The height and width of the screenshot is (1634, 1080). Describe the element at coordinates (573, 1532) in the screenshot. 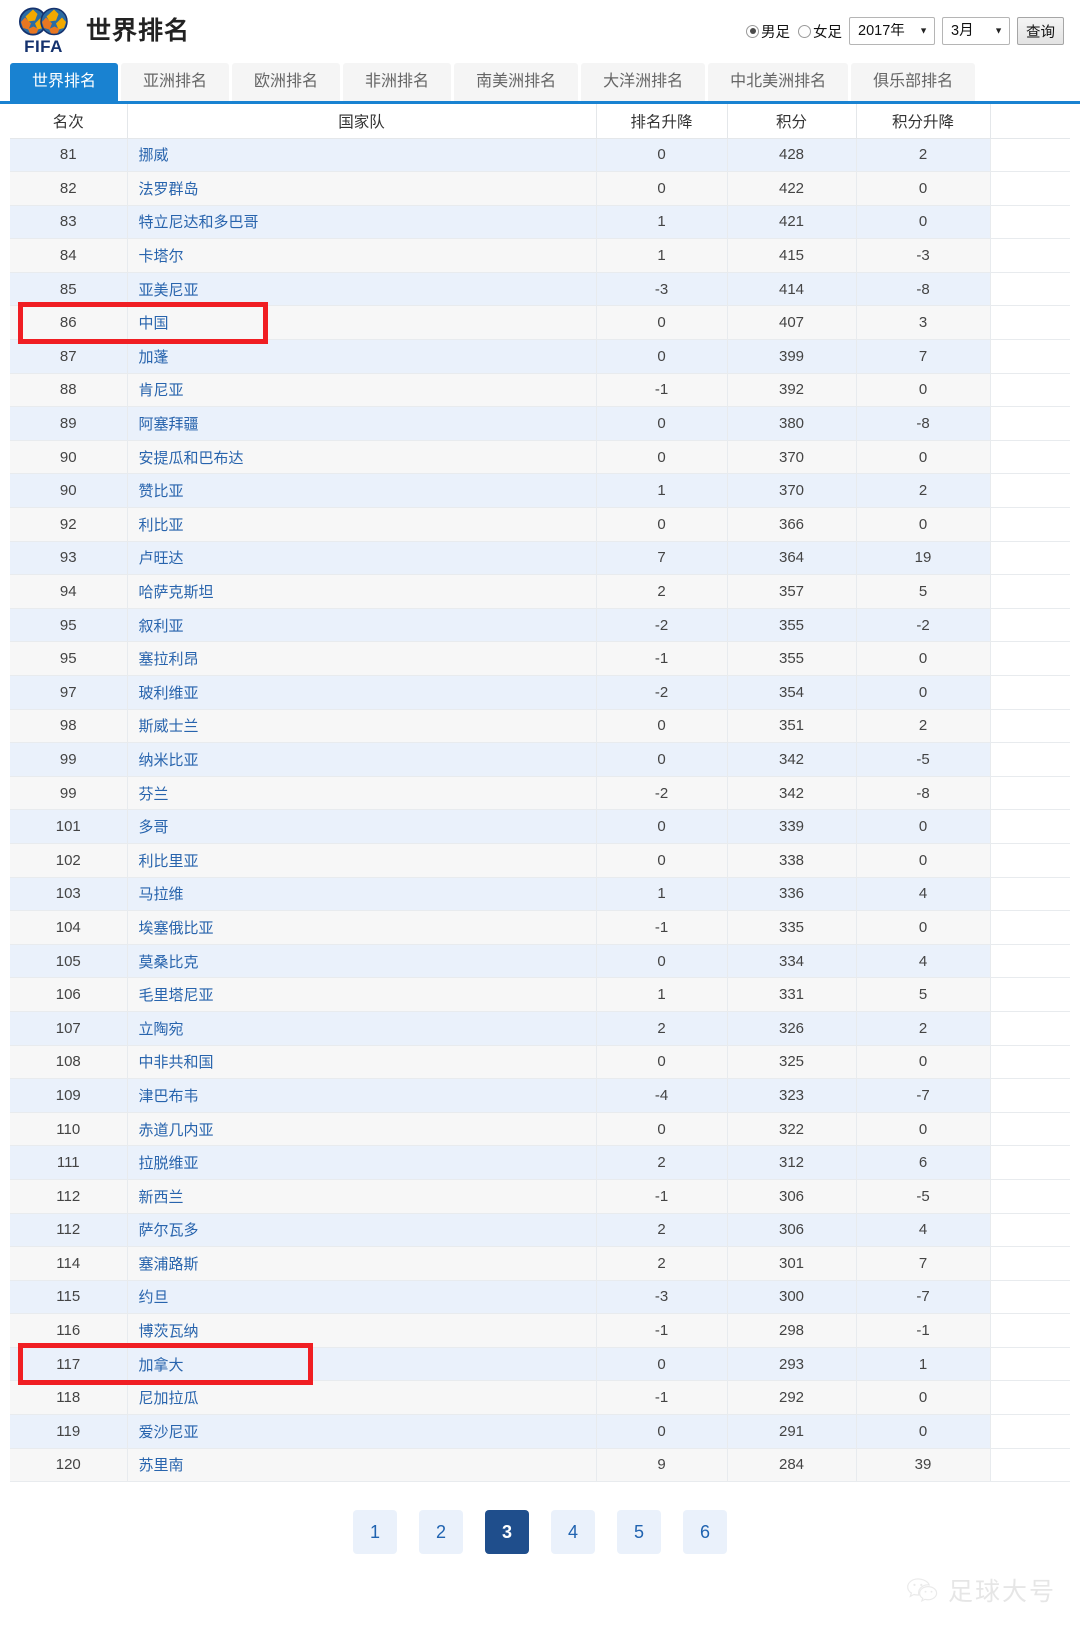

I see `page-button-4: 4` at that location.